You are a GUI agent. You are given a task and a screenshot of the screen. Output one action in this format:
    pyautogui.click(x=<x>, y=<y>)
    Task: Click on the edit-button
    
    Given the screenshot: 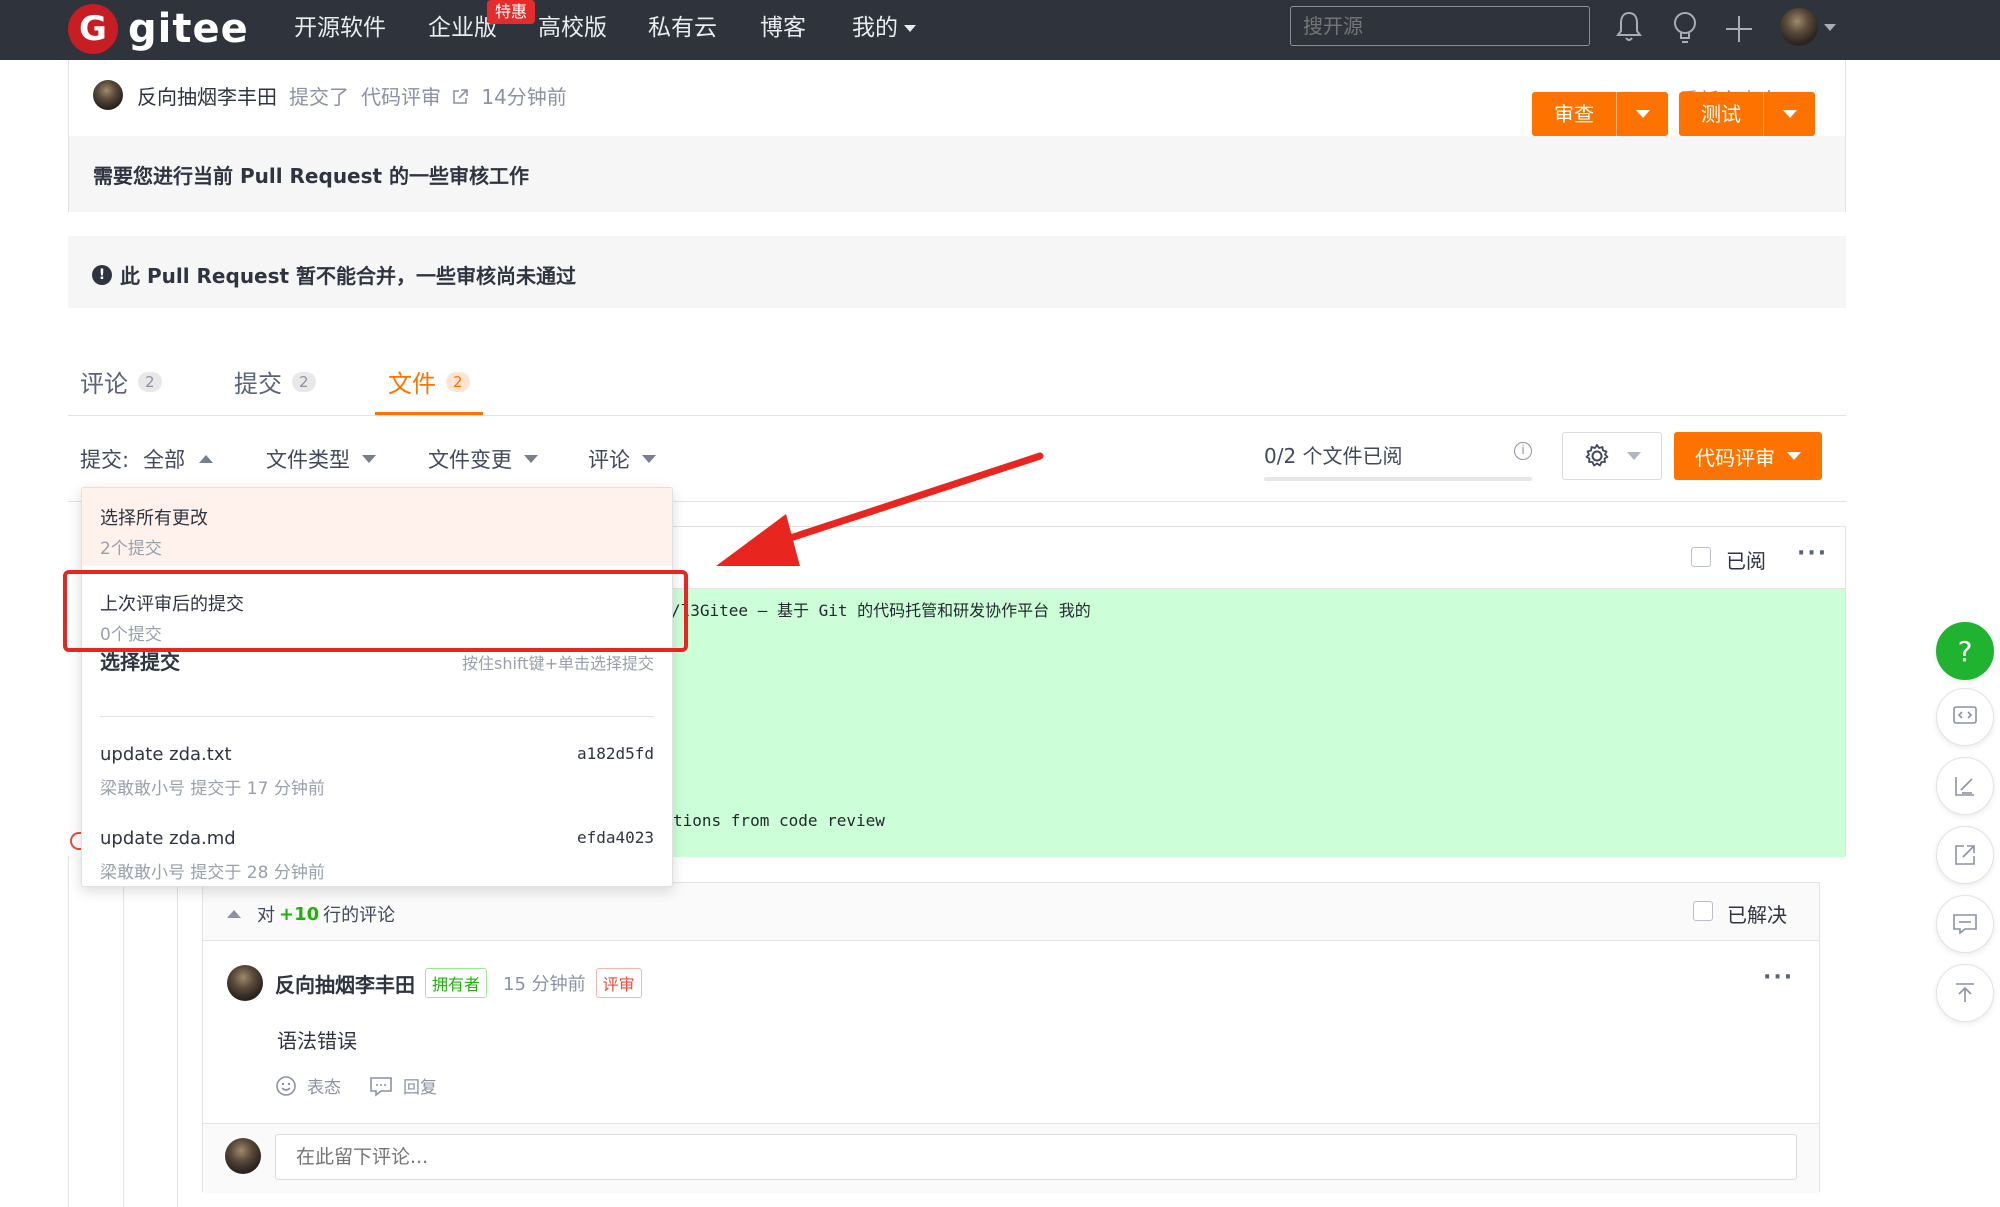 What is the action you would take?
    pyautogui.click(x=1965, y=786)
    